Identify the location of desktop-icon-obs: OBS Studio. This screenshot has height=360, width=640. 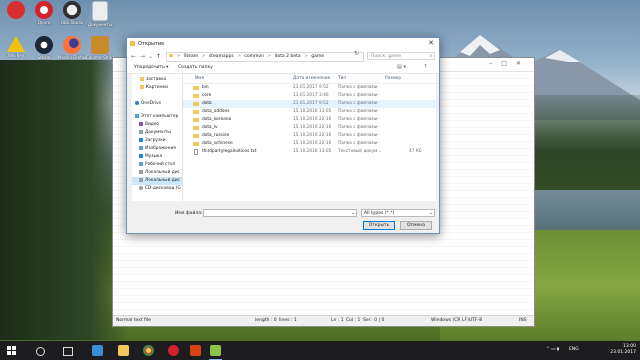
(72, 13).